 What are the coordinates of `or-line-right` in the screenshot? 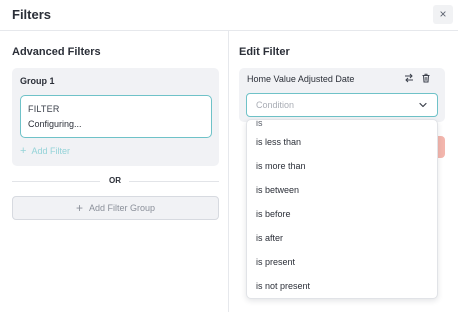 It's located at (174, 181).